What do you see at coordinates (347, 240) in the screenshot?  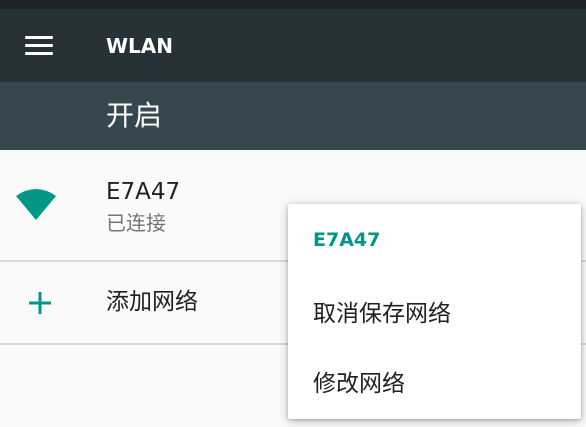 I see `context-menu-title: E7A47` at bounding box center [347, 240].